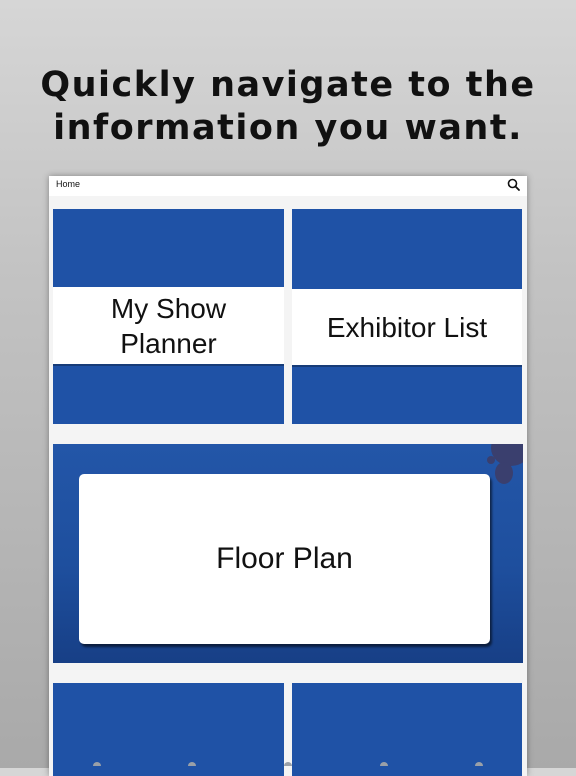  I want to click on map-tab-icon, so click(287, 764).